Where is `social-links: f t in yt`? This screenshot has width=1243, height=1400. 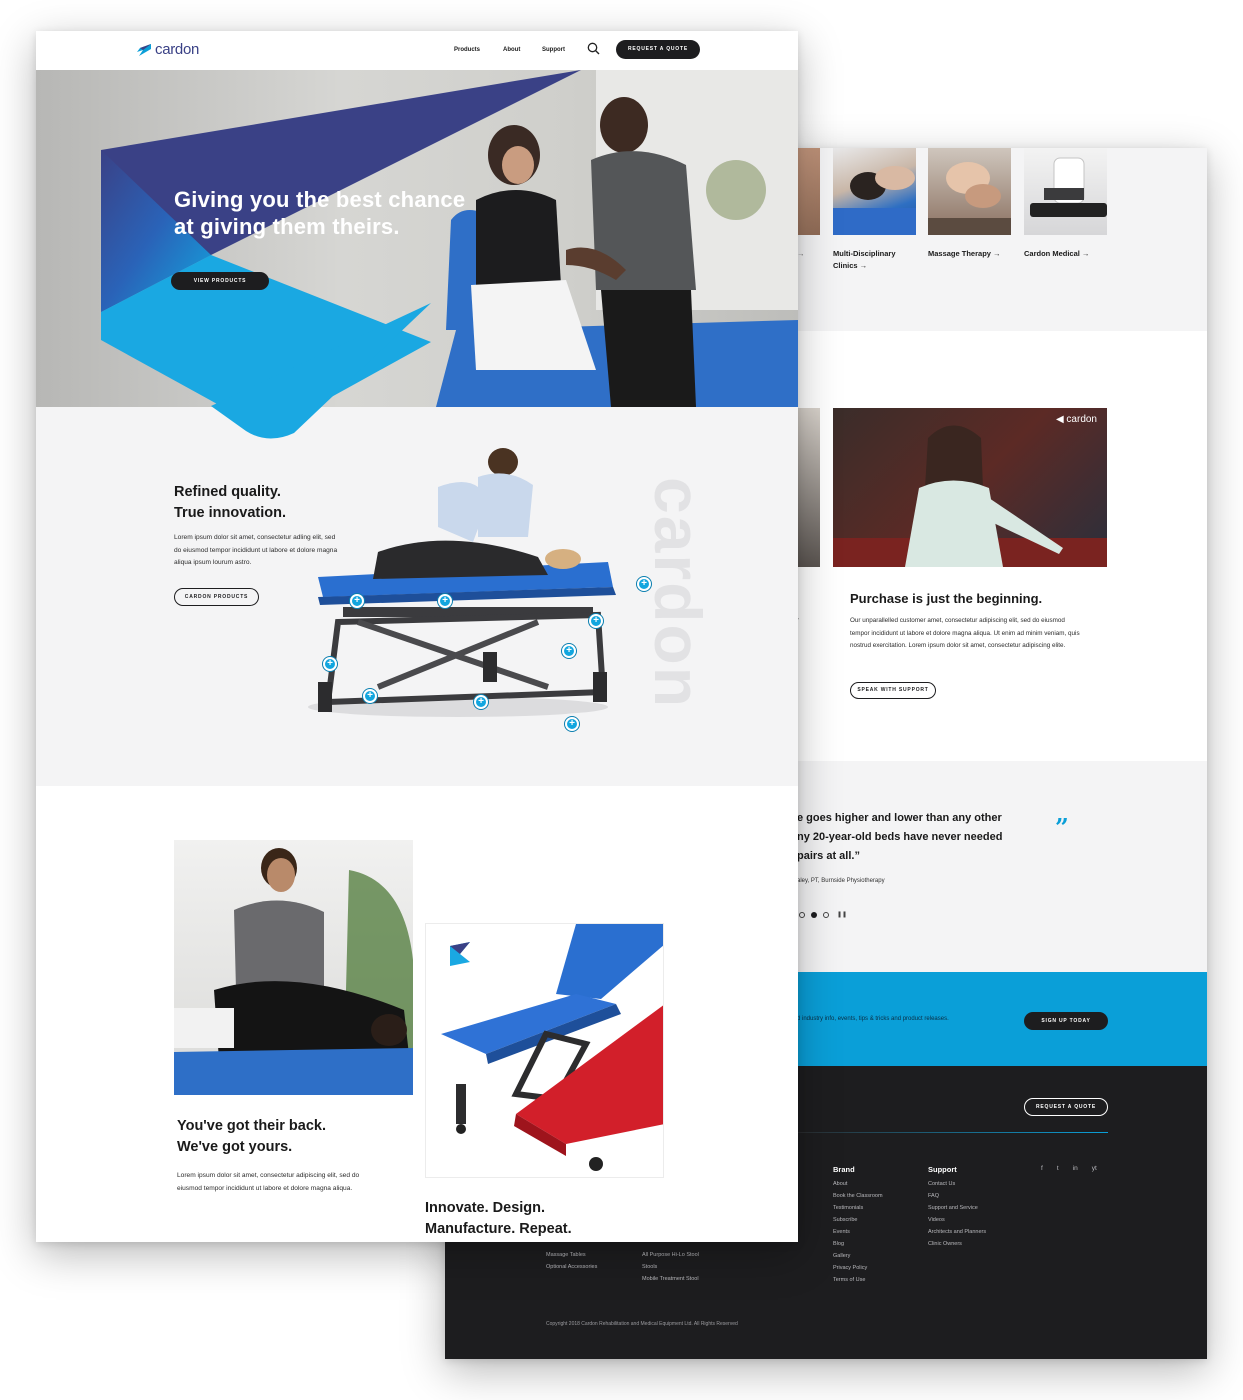 social-links: f t in yt is located at coordinates (1069, 1168).